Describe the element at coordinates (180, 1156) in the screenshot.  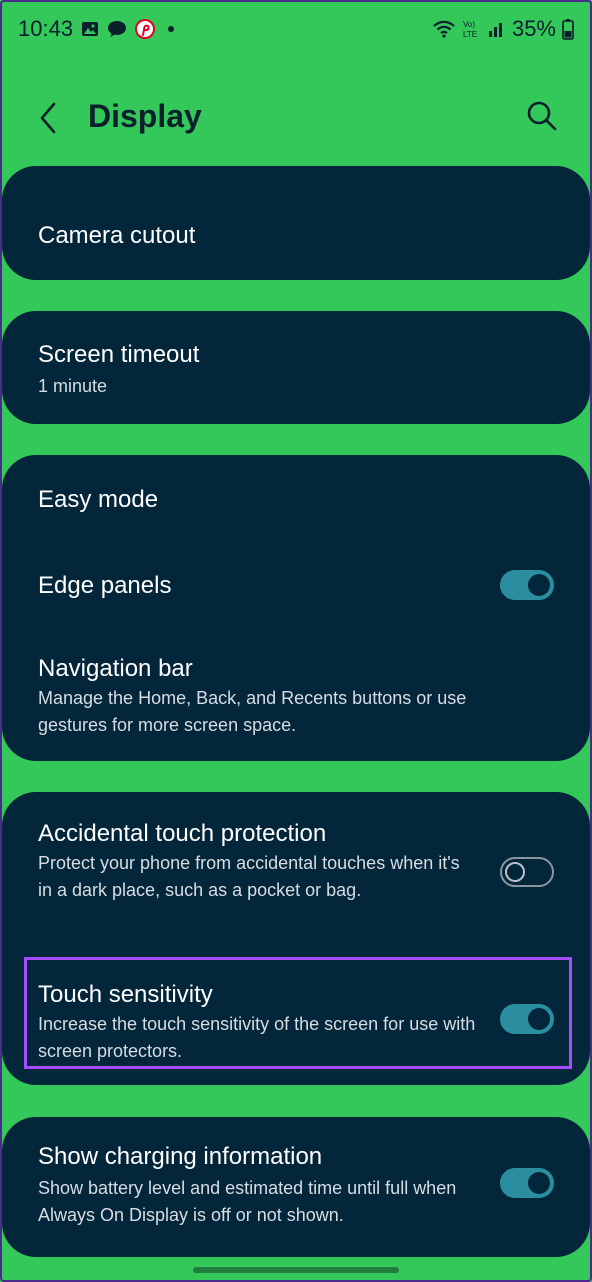
I see `charging-info-title: Show charging information` at that location.